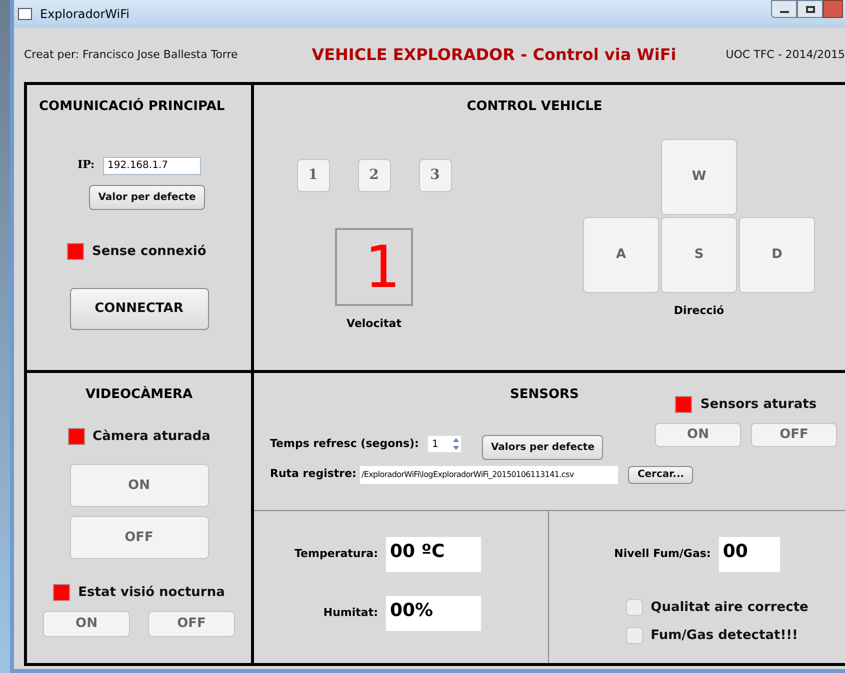  What do you see at coordinates (699, 176) in the screenshot?
I see `key-button: W` at bounding box center [699, 176].